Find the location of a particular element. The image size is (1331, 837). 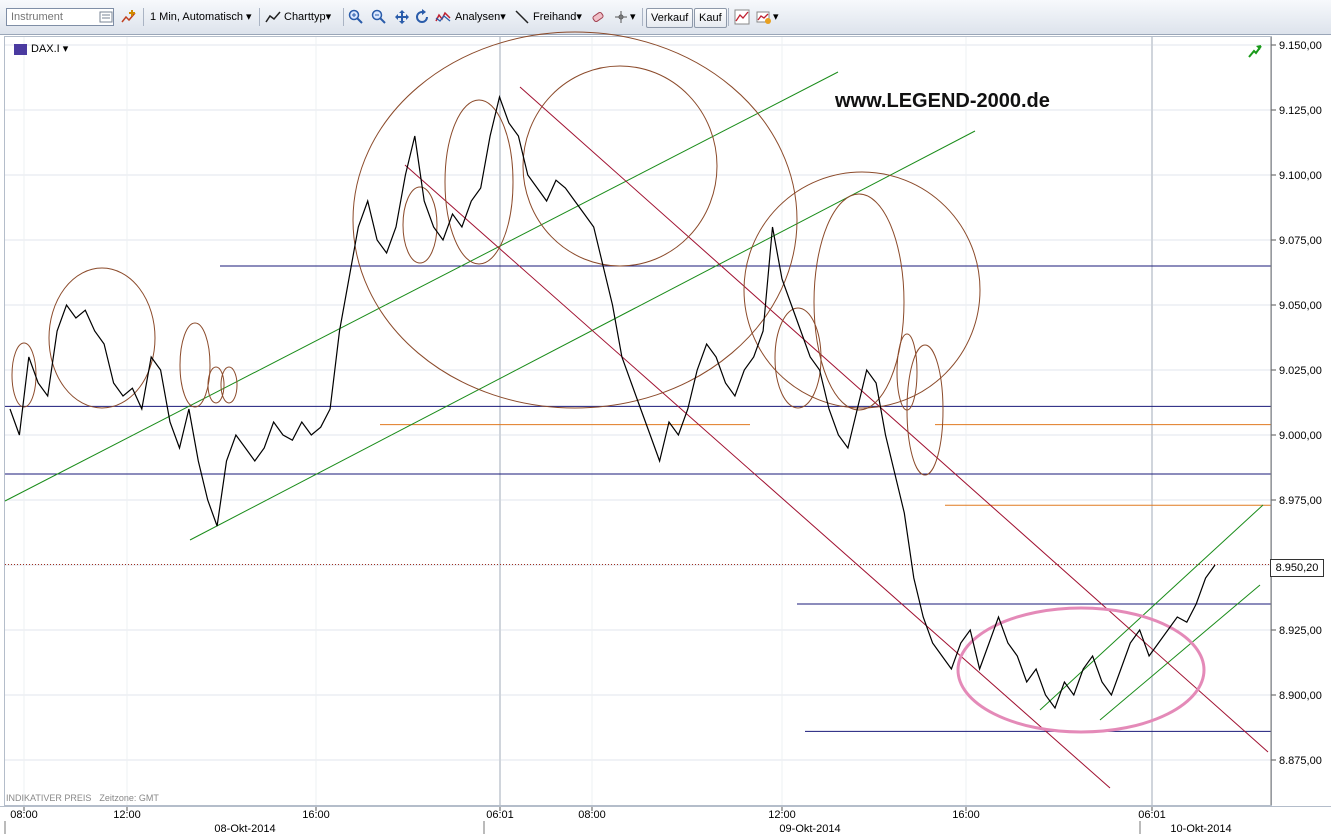

y-tick-label: 9.000,00 is located at coordinates (1300, 436).